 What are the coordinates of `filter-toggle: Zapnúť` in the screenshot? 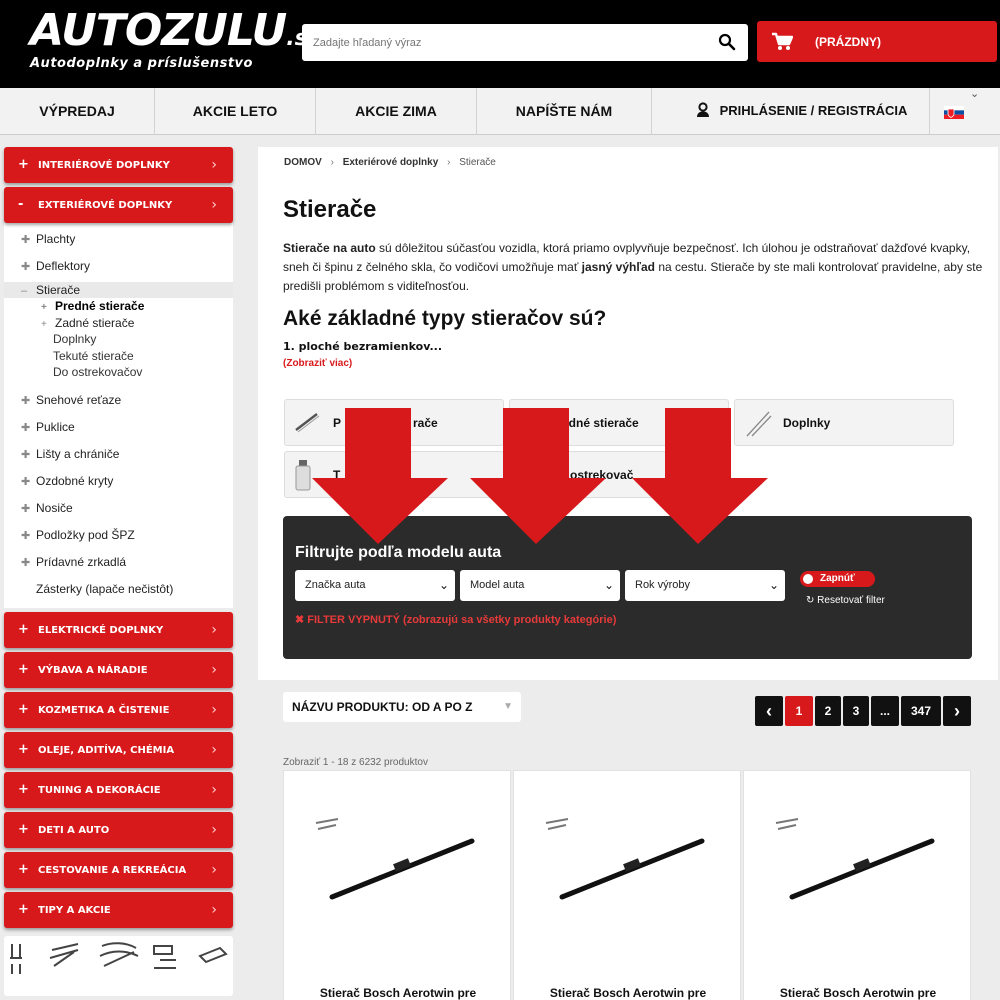 It's located at (837, 579).